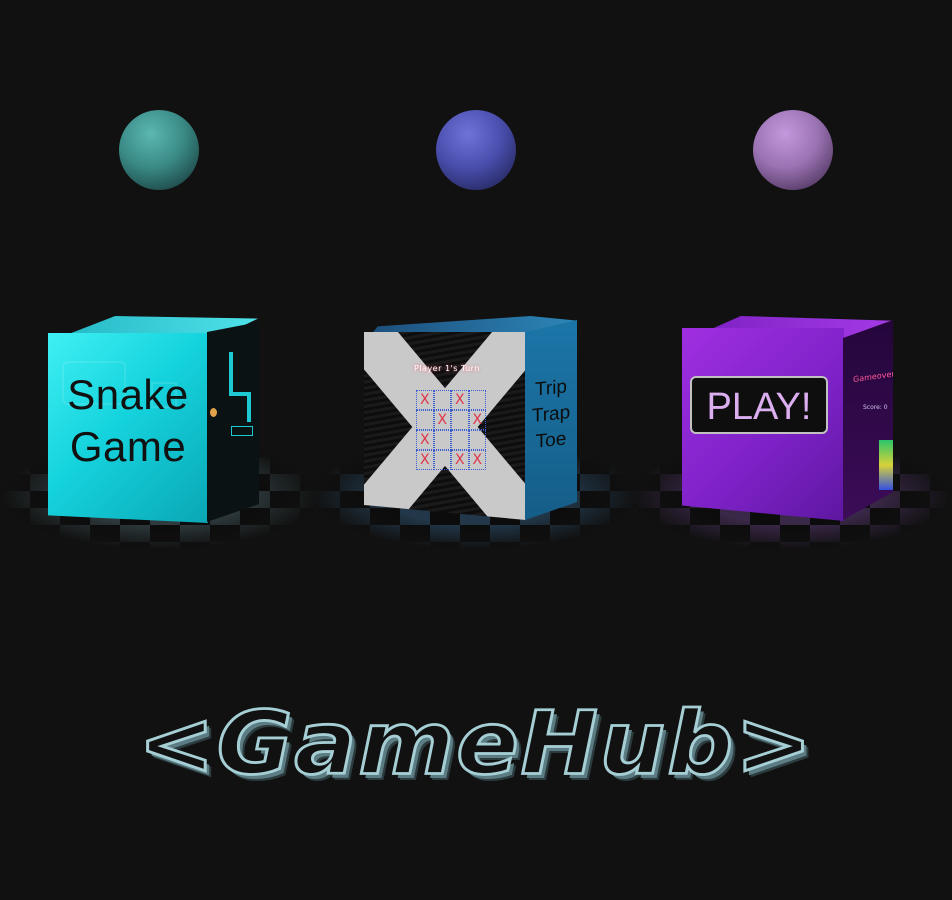 This screenshot has height=900, width=952. What do you see at coordinates (793, 150) in the screenshot?
I see `play-orb` at bounding box center [793, 150].